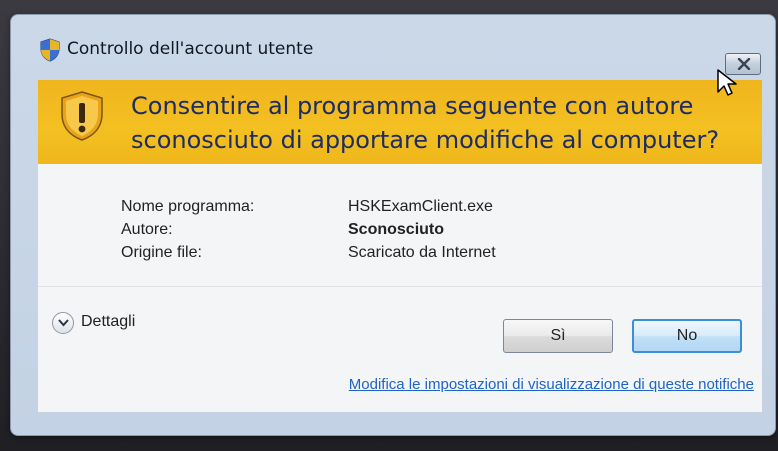  I want to click on window-title: Controllo dell'account utente, so click(190, 49).